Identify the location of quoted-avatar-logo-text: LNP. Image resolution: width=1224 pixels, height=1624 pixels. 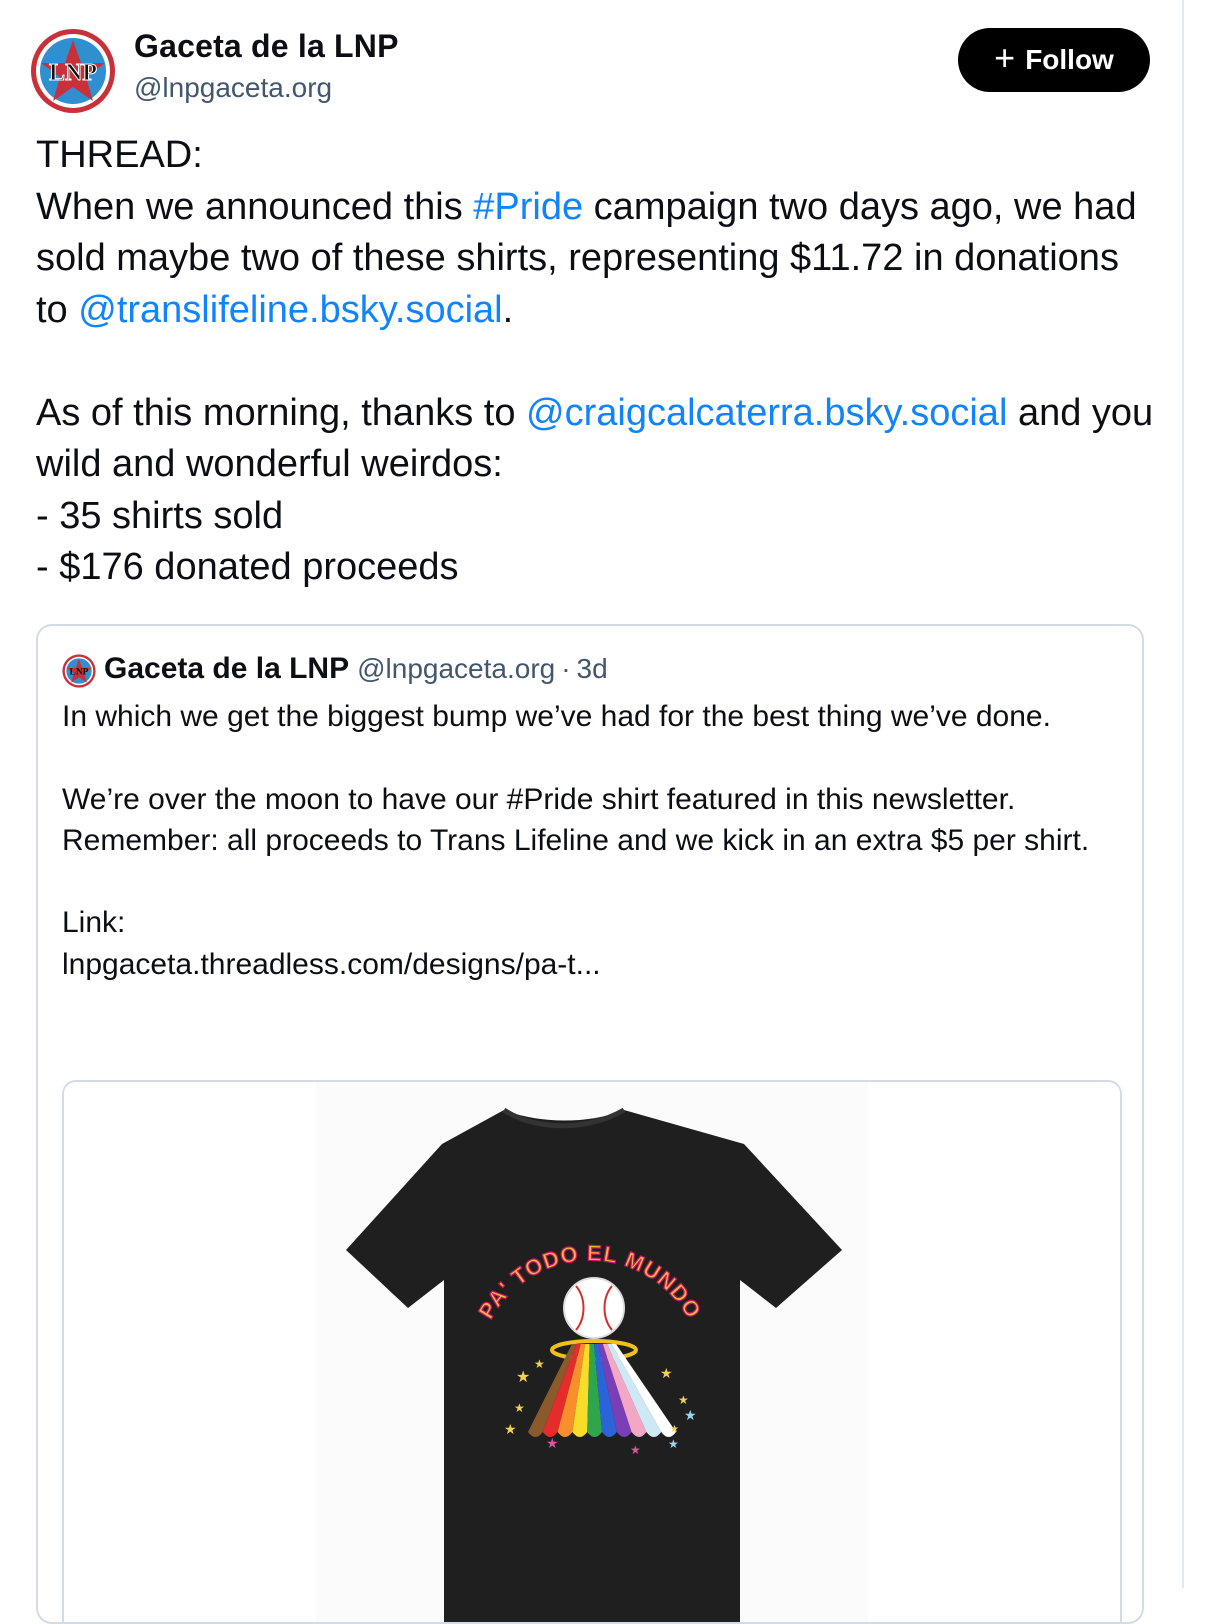
(79, 673).